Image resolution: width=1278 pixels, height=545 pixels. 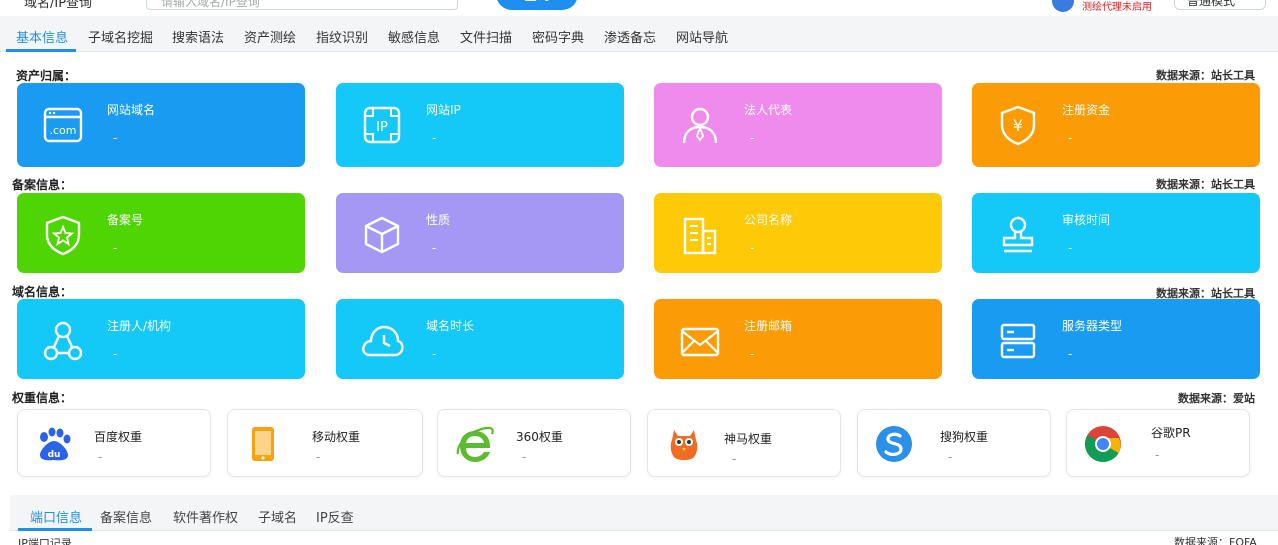 What do you see at coordinates (45, 541) in the screenshot?
I see `ip-port-record-label: IP端口记录` at bounding box center [45, 541].